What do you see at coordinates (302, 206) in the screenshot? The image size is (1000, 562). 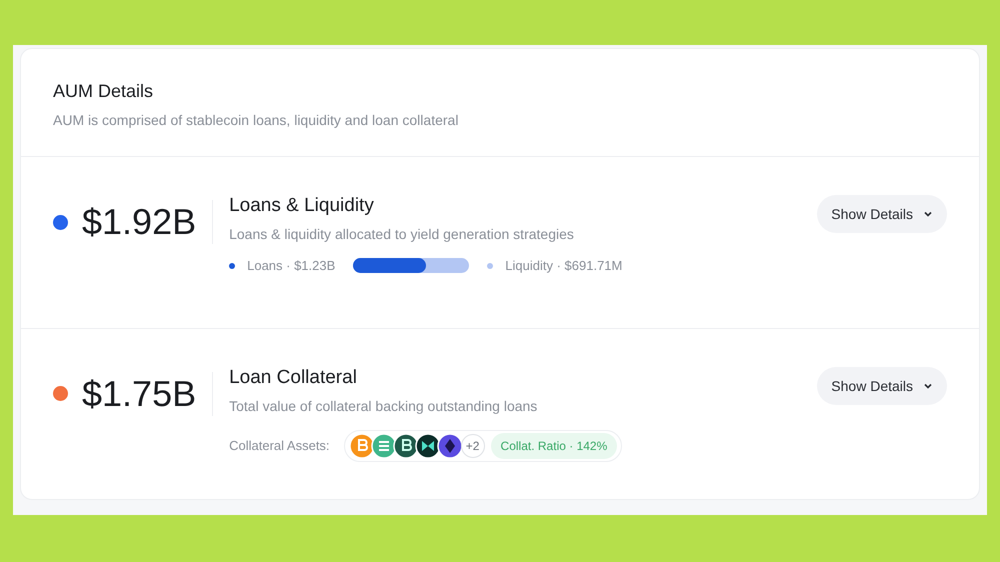 I see `section-title: Loans & Liquidity` at bounding box center [302, 206].